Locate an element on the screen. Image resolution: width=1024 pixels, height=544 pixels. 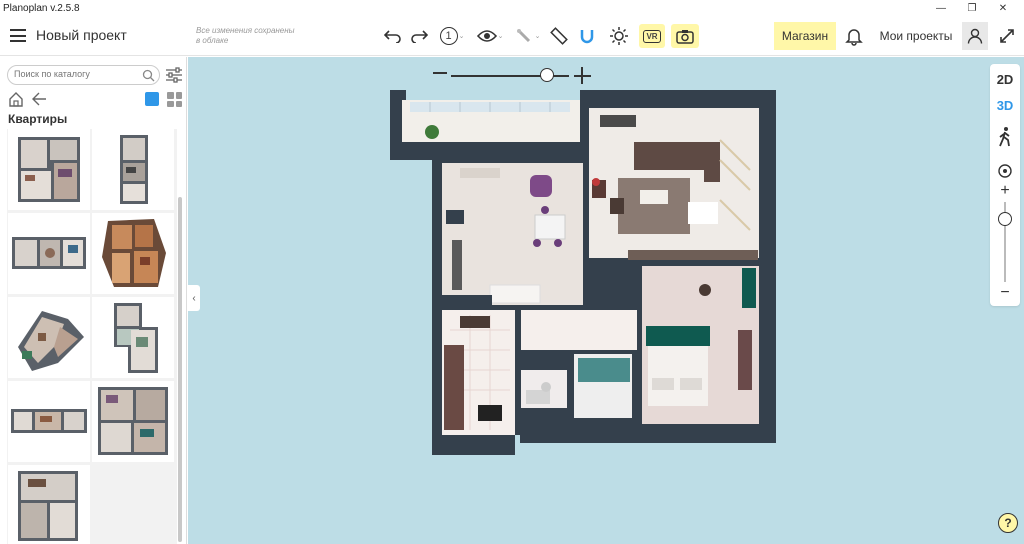
expand-icon is located at coordinates (1007, 36).